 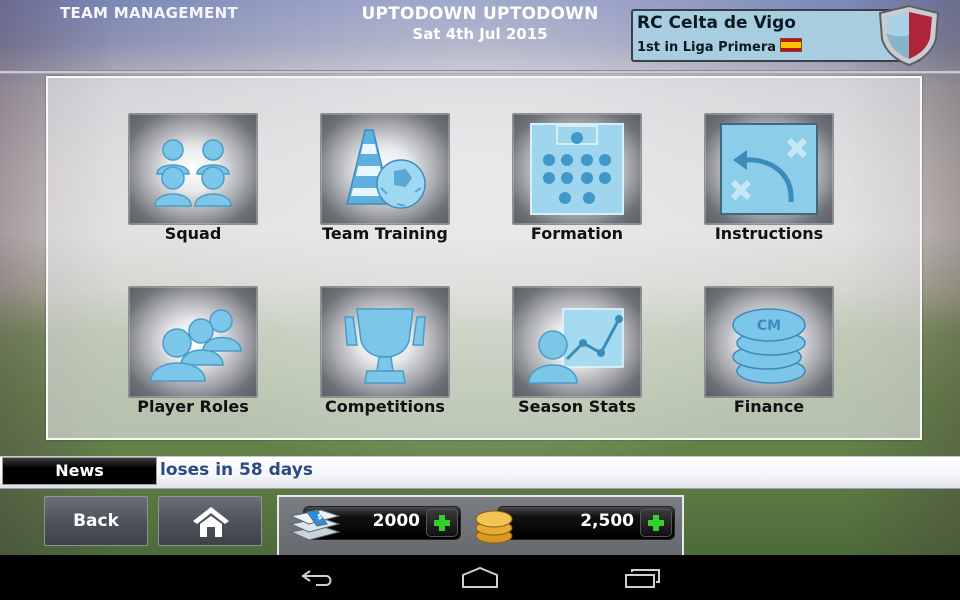 I want to click on tile-label: Team Training, so click(x=385, y=233).